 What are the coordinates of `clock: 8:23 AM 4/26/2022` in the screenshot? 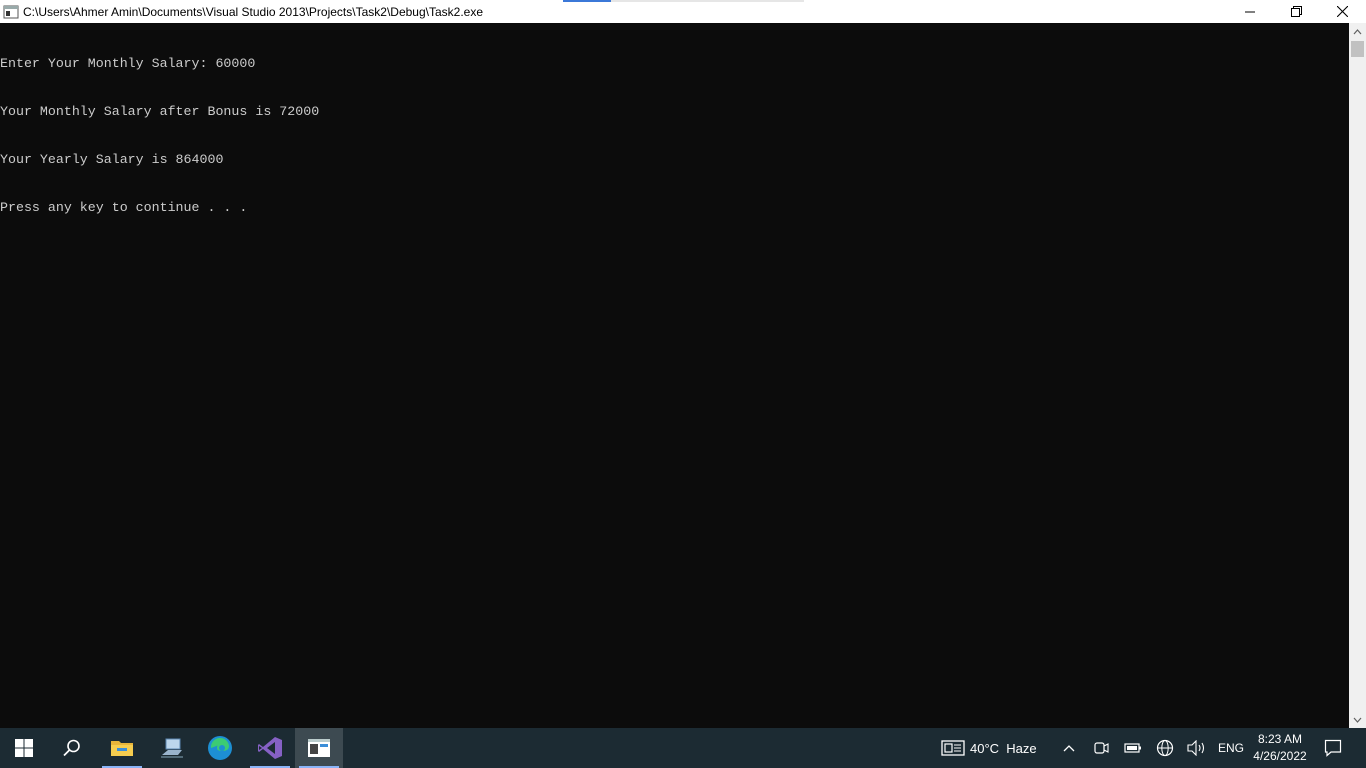 It's located at (1280, 748).